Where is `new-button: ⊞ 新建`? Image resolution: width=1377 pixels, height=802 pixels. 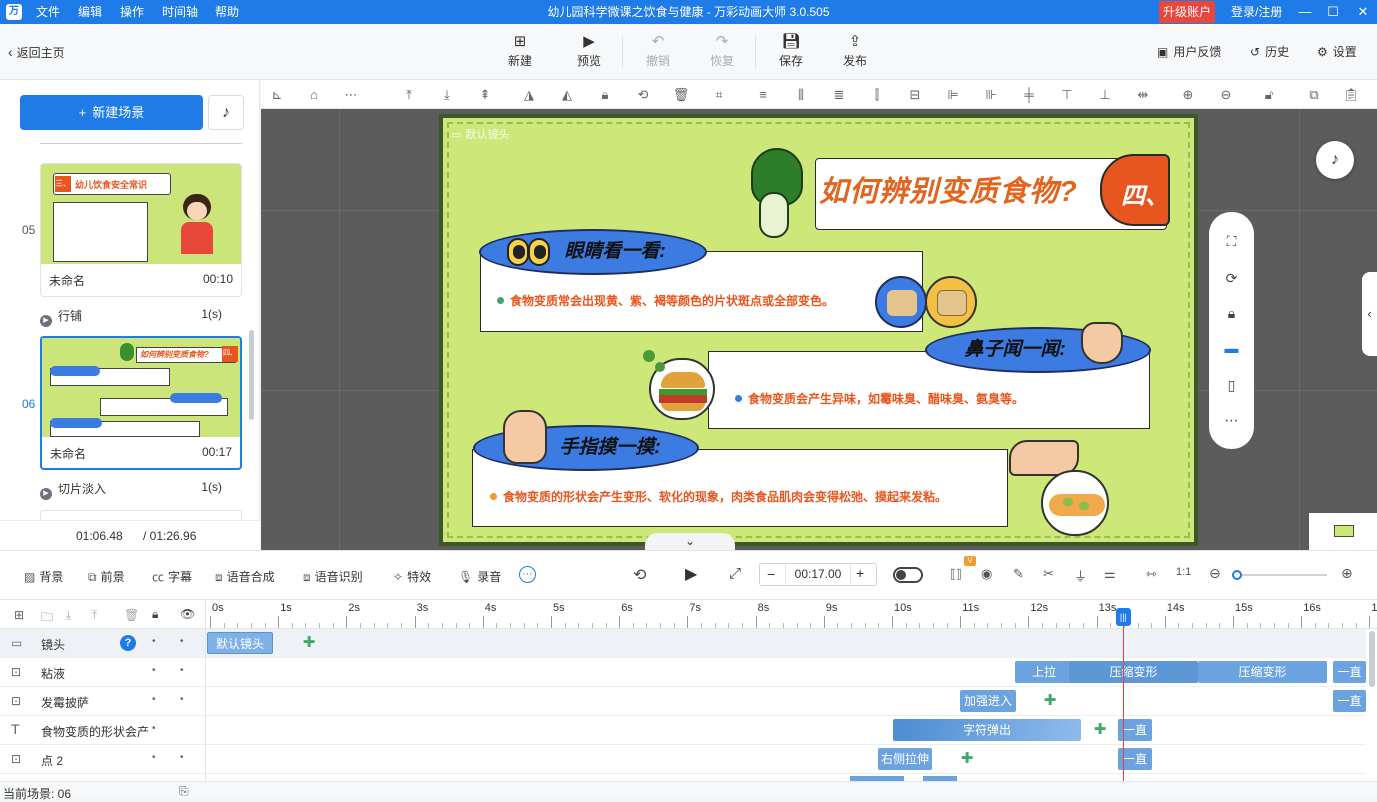
new-button: ⊞ 新建 is located at coordinates (520, 50).